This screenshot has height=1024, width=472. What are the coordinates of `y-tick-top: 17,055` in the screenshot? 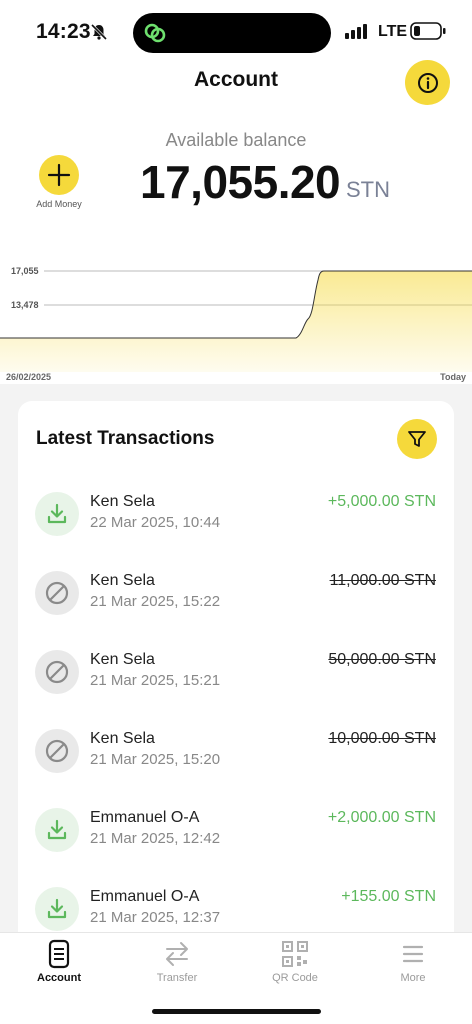 It's located at (25, 271).